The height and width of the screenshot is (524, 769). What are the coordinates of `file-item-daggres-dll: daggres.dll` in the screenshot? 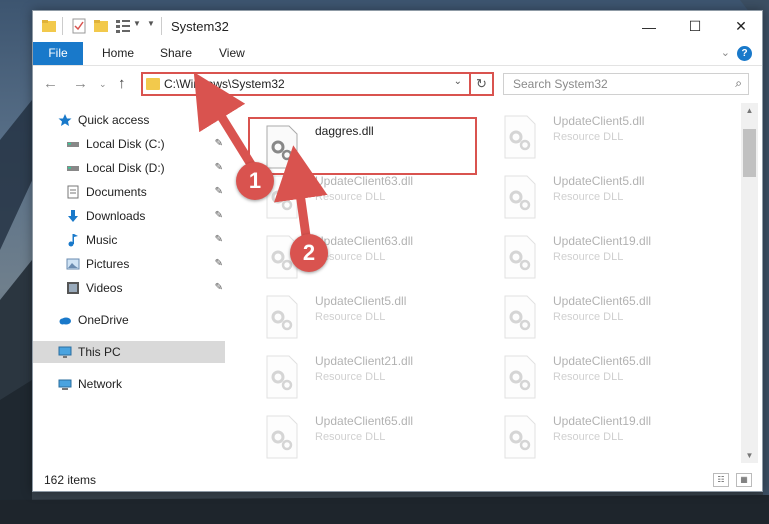 It's located at (364, 147).